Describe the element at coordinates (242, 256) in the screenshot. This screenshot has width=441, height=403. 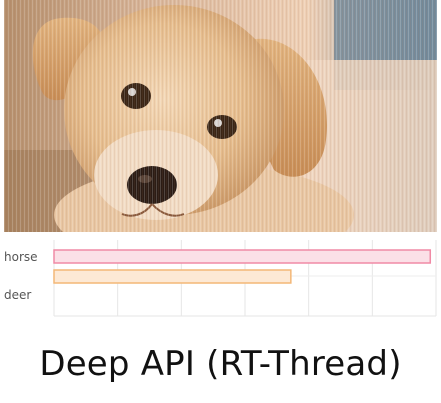
I see `bar-horse` at that location.